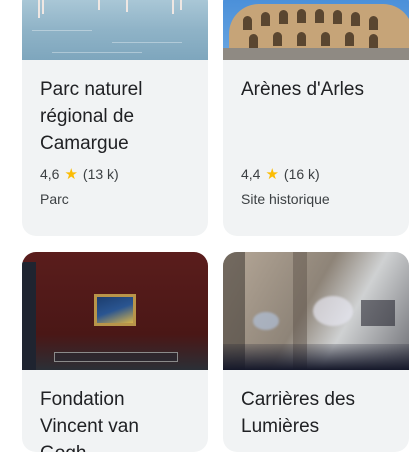 The width and height of the screenshot is (420, 452). I want to click on rating-value: 4,4, so click(251, 174).